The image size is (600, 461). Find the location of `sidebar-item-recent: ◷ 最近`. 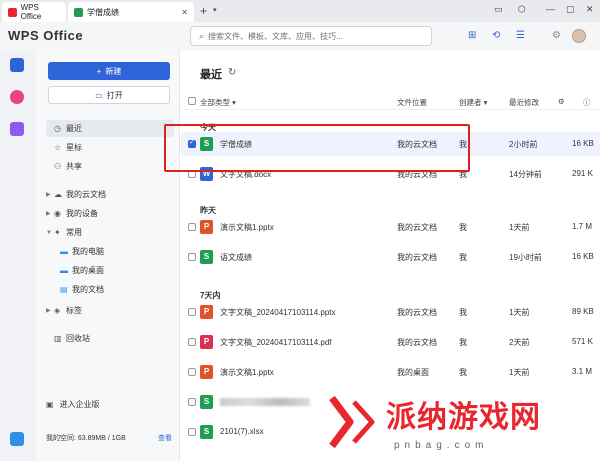

sidebar-item-recent: ◷ 最近 is located at coordinates (110, 128).